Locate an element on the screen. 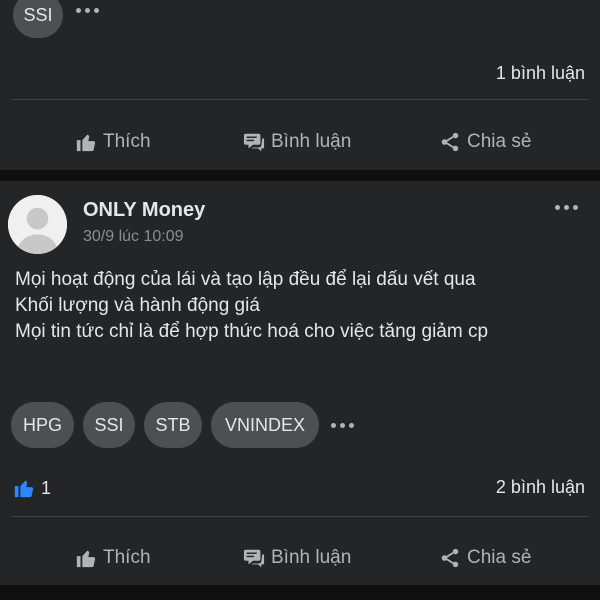  post-line: Khối lượng và hành động giá is located at coordinates (137, 305).